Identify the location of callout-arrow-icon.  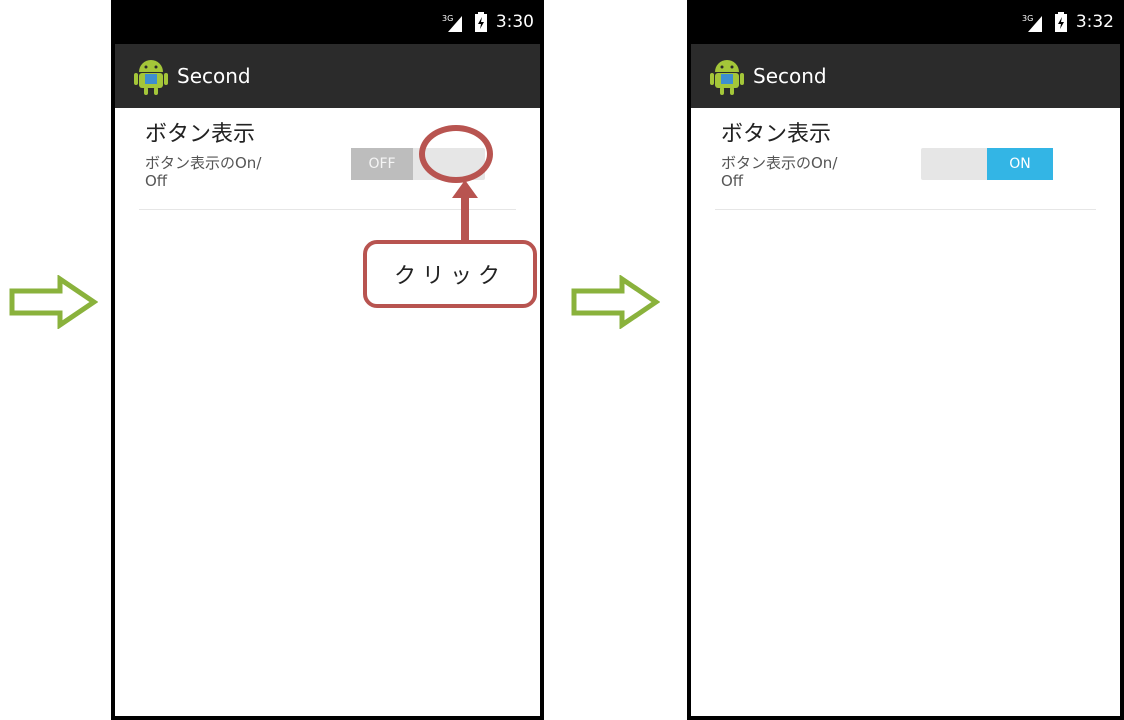
(465, 211).